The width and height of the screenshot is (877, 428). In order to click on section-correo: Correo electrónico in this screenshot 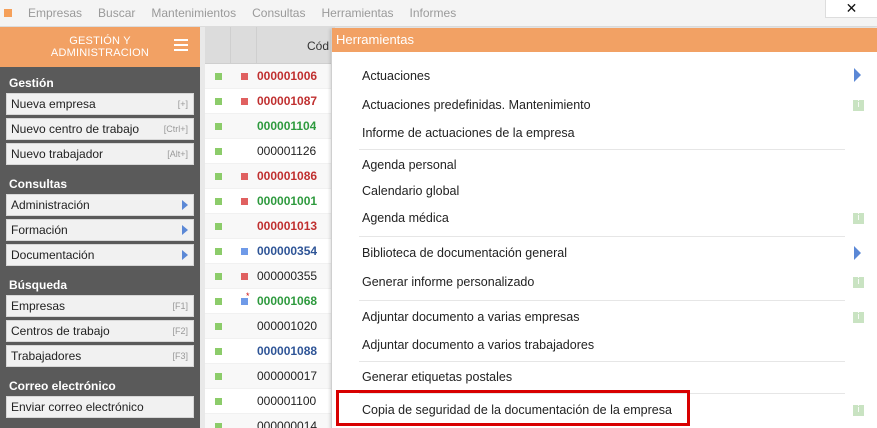, I will do `click(62, 386)`.